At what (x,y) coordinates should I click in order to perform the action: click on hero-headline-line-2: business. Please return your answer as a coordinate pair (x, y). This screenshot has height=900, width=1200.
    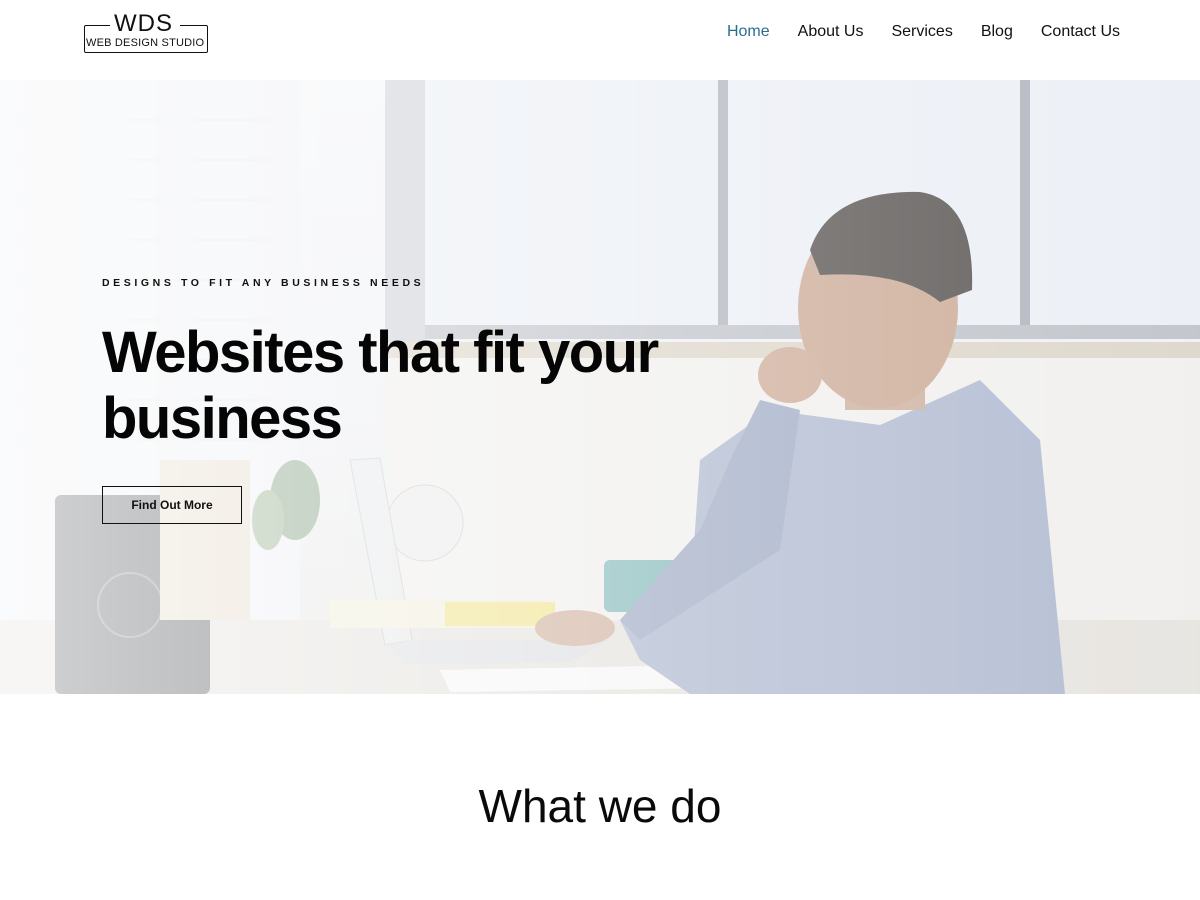
    Looking at the image, I should click on (222, 418).